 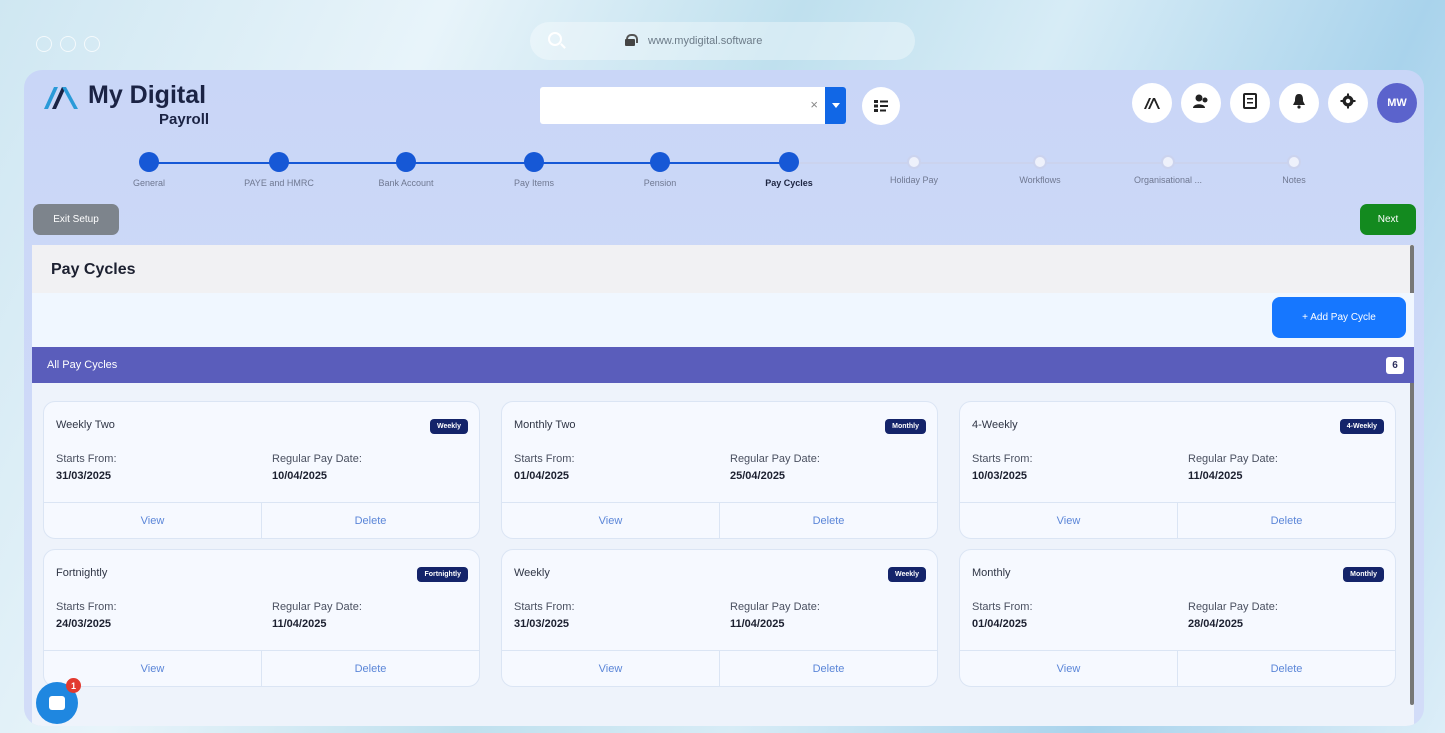 What do you see at coordinates (317, 467) in the screenshot?
I see `regular-pay-date-field: Regular Pay Date: 10/04/2025` at bounding box center [317, 467].